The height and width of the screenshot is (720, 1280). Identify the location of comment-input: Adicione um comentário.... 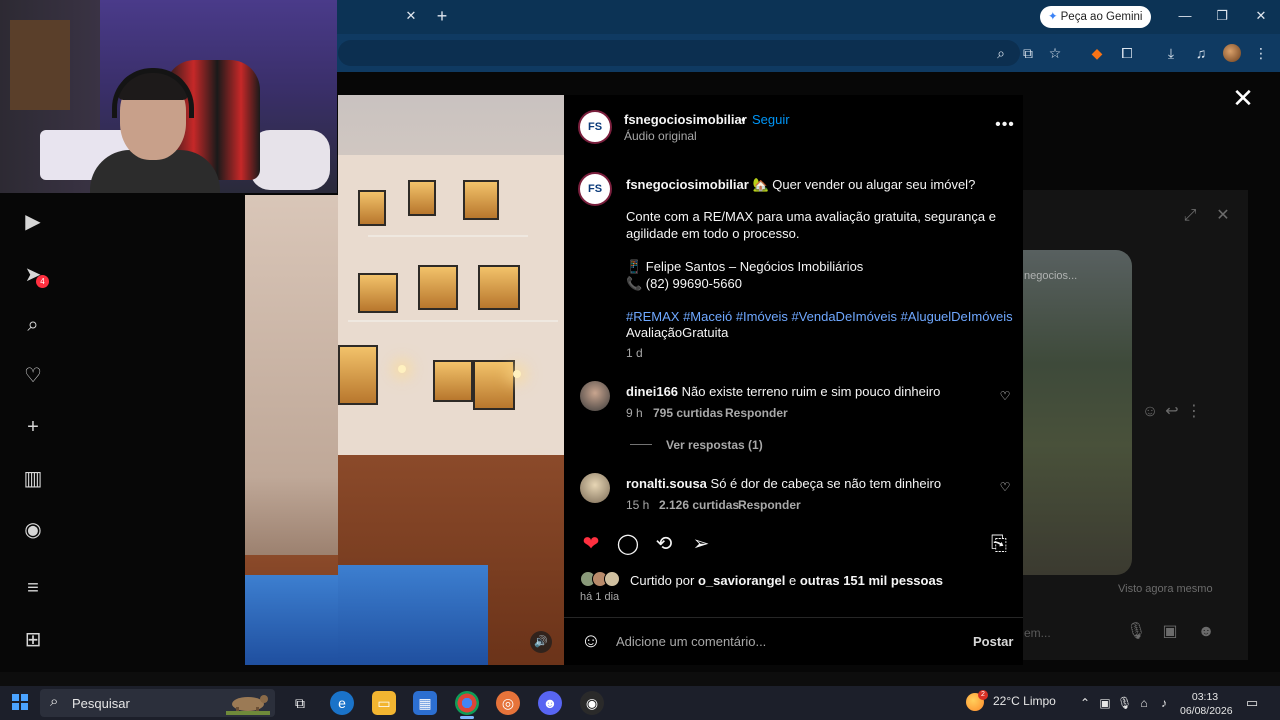
(691, 641).